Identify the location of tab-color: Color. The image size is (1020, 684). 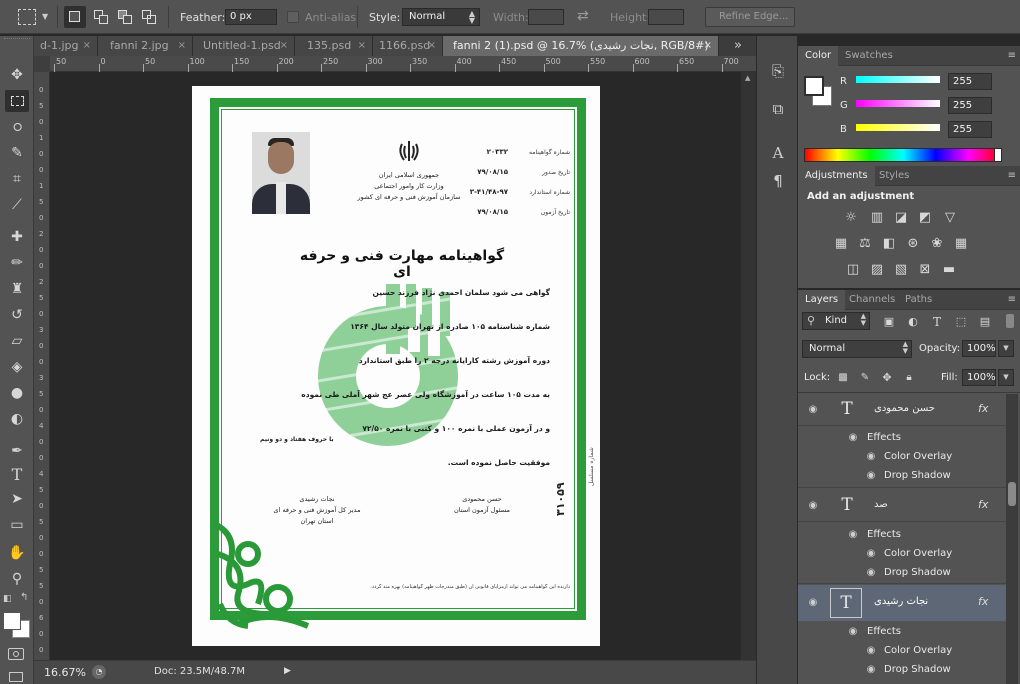
(818, 56).